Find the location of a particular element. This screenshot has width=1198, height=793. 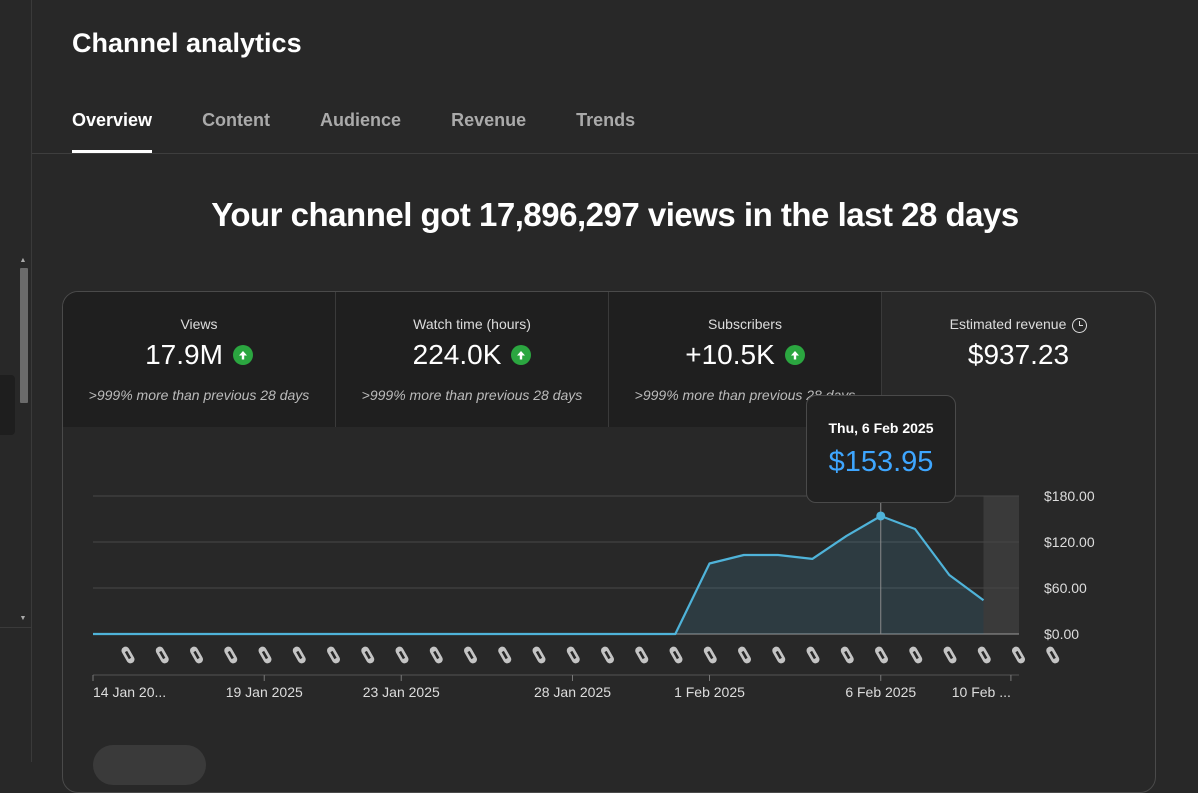

tab-revenue: Revenue is located at coordinates (488, 131).